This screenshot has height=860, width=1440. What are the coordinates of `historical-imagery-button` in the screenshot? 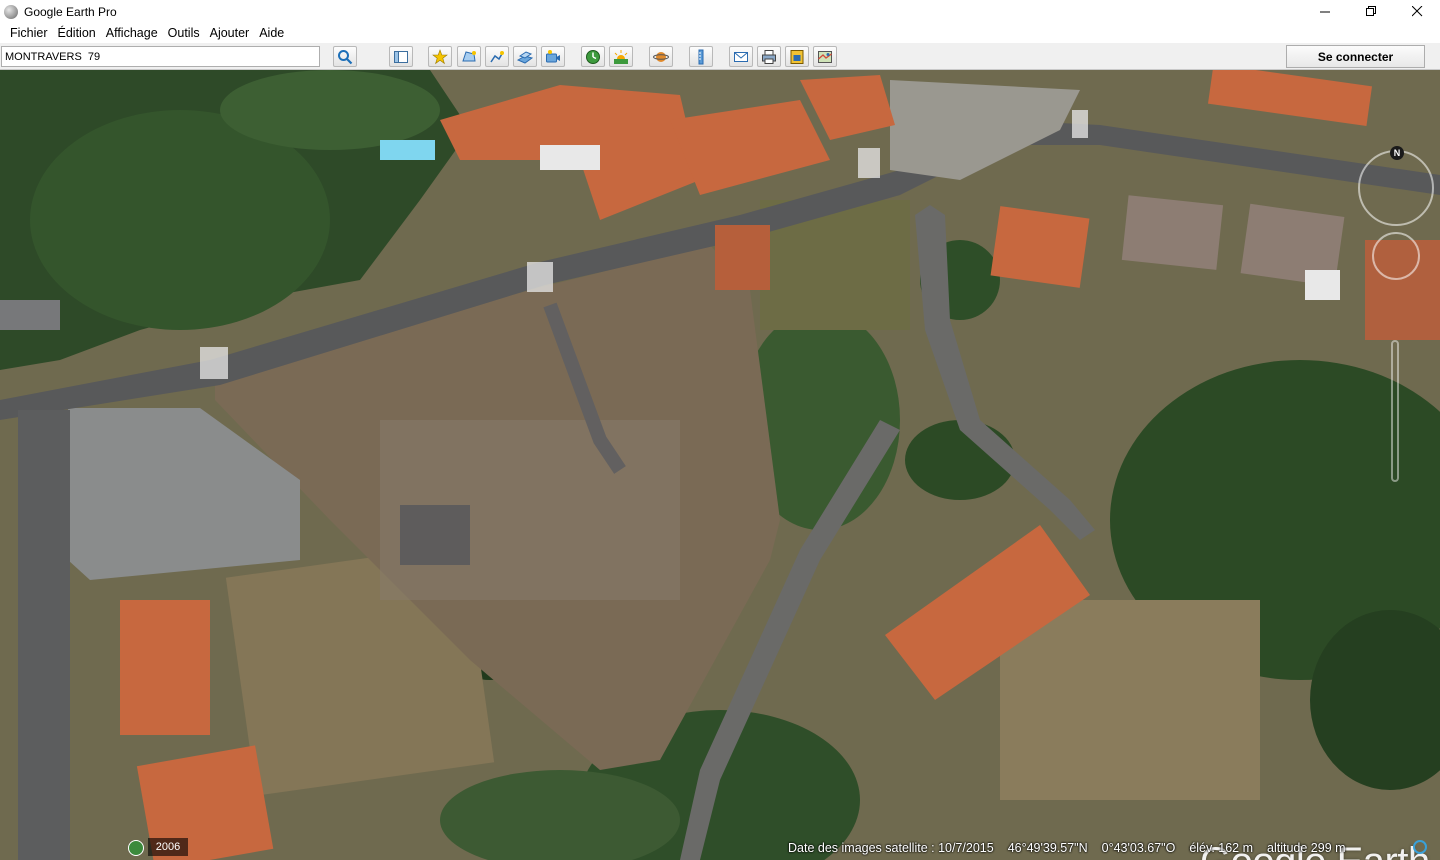 It's located at (593, 56).